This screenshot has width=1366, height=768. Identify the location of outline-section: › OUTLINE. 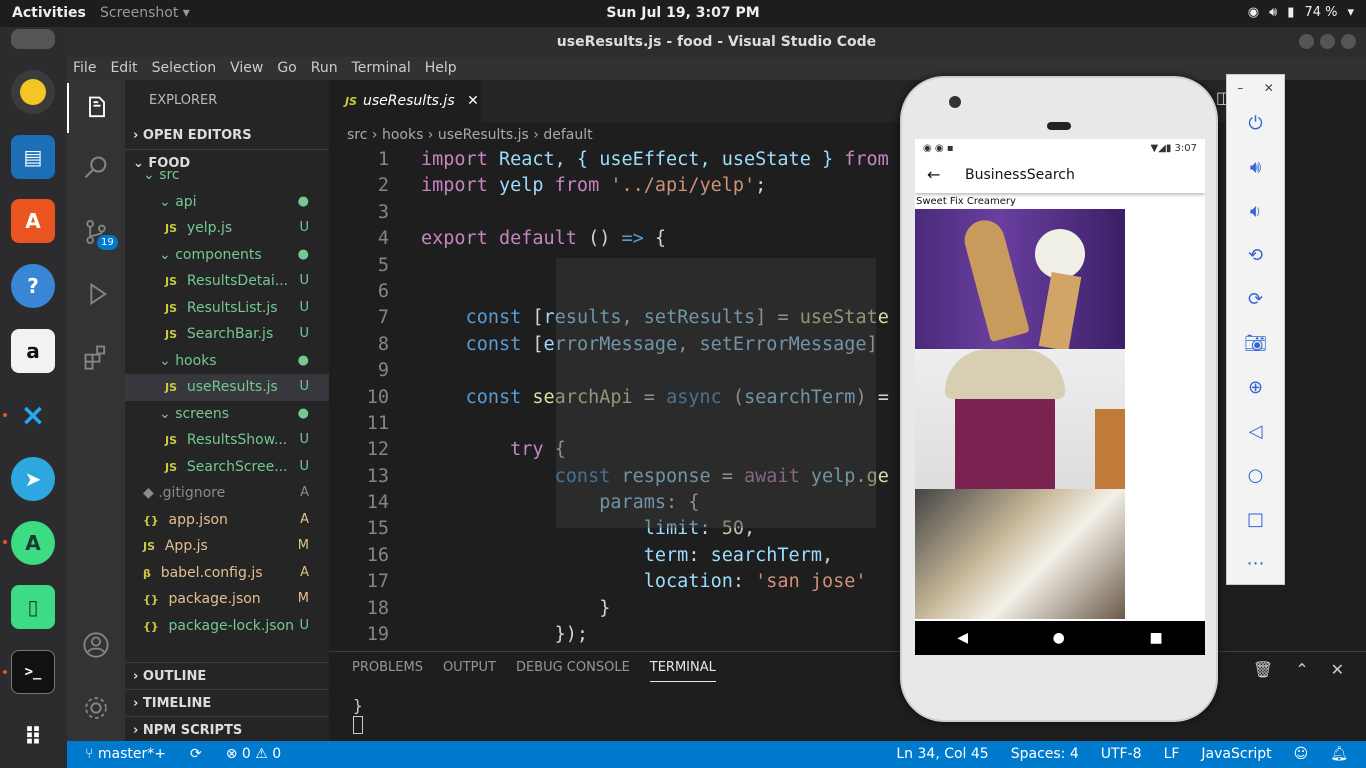
(227, 675).